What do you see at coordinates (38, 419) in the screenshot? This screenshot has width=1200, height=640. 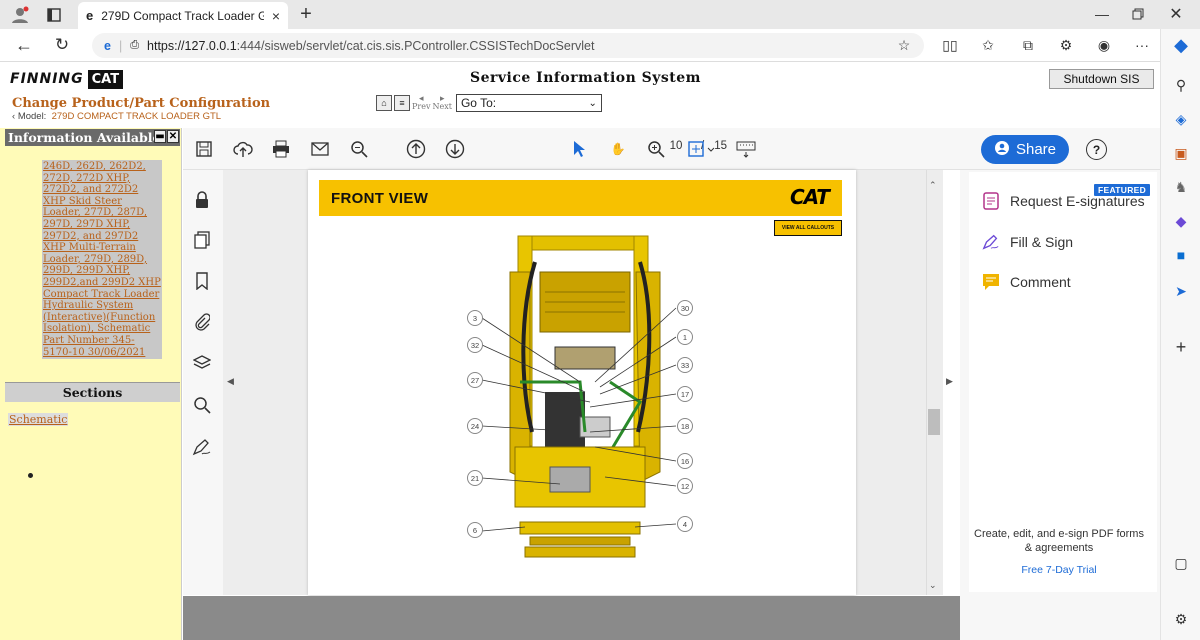 I see `section-link-schematic: Schematic` at bounding box center [38, 419].